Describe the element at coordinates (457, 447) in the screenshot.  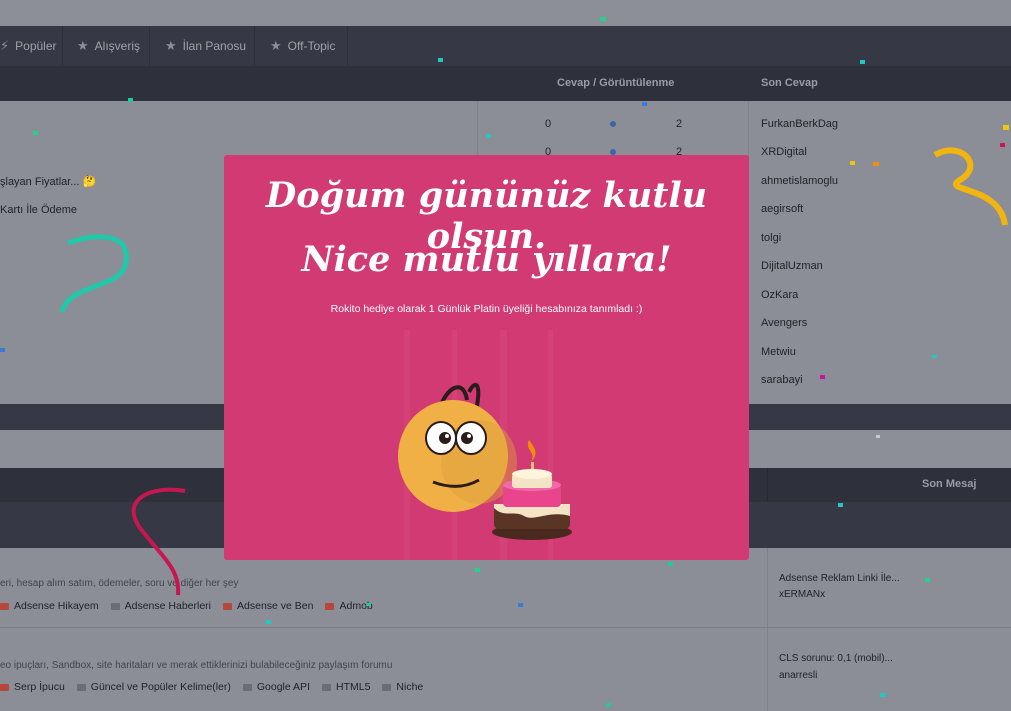
I see `mascot-icon` at that location.